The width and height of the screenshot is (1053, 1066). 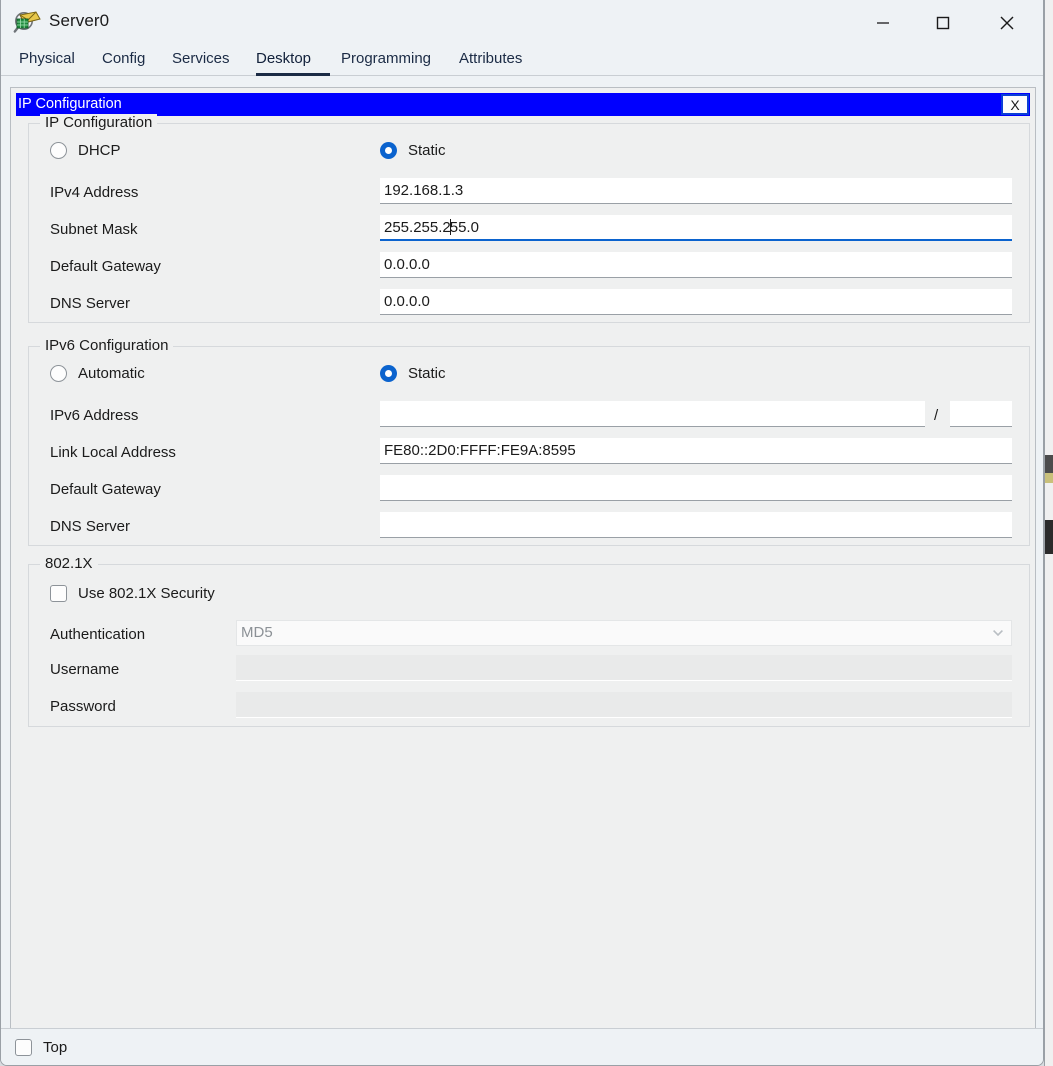 What do you see at coordinates (90, 303) in the screenshot?
I see `ipv4-dns-server-label: DNS Server` at bounding box center [90, 303].